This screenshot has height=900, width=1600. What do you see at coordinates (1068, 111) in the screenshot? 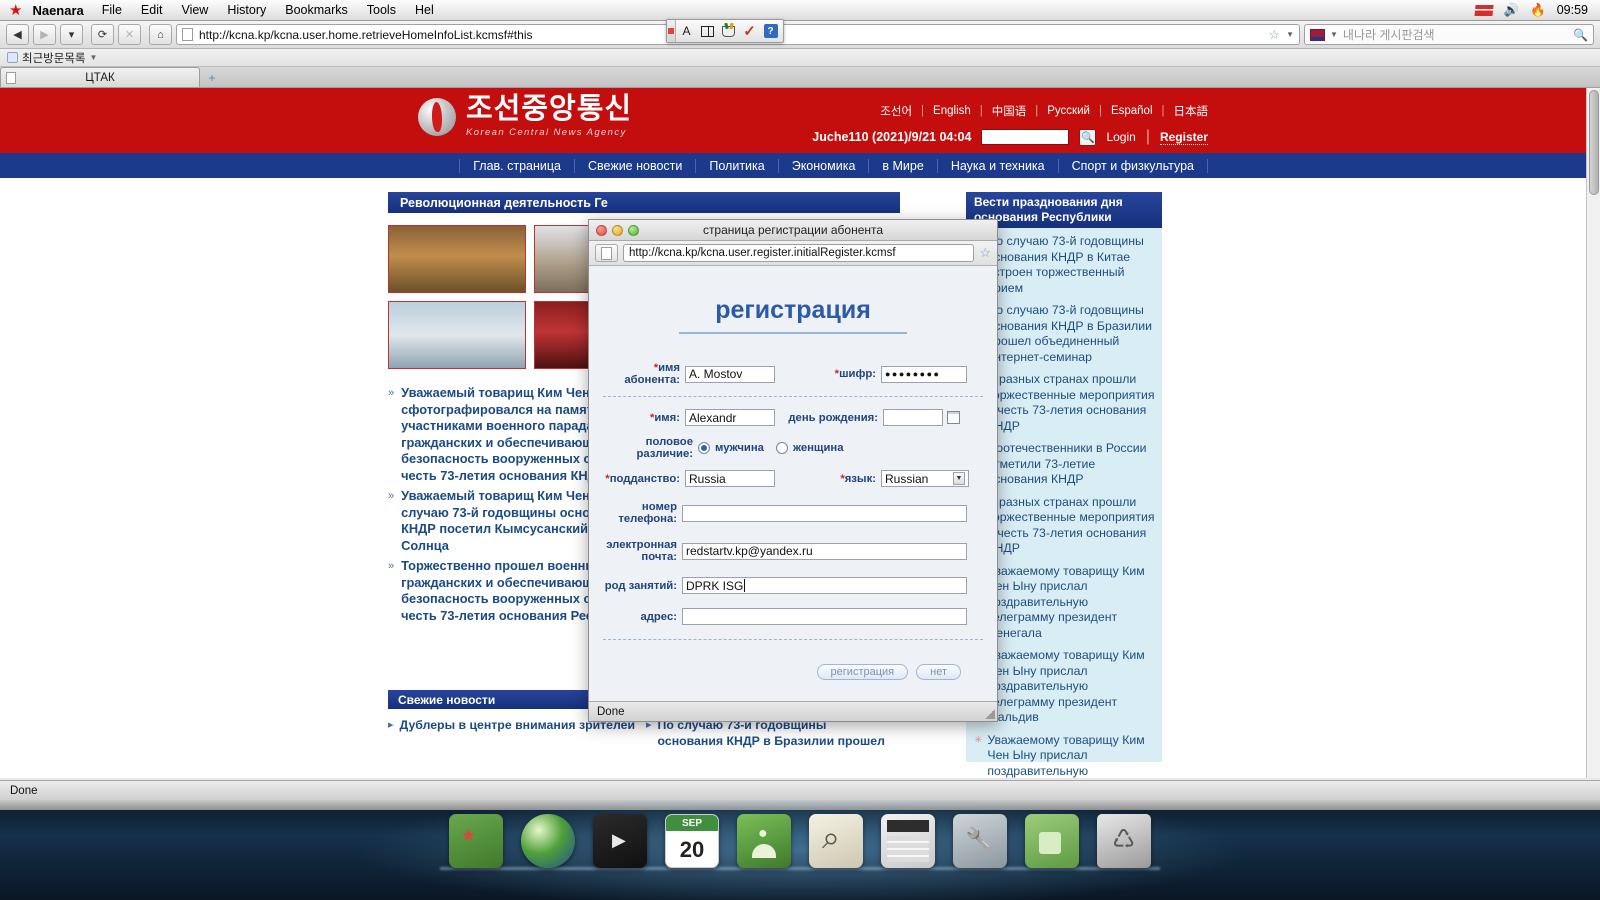
I see `lang-russian: Русский` at bounding box center [1068, 111].